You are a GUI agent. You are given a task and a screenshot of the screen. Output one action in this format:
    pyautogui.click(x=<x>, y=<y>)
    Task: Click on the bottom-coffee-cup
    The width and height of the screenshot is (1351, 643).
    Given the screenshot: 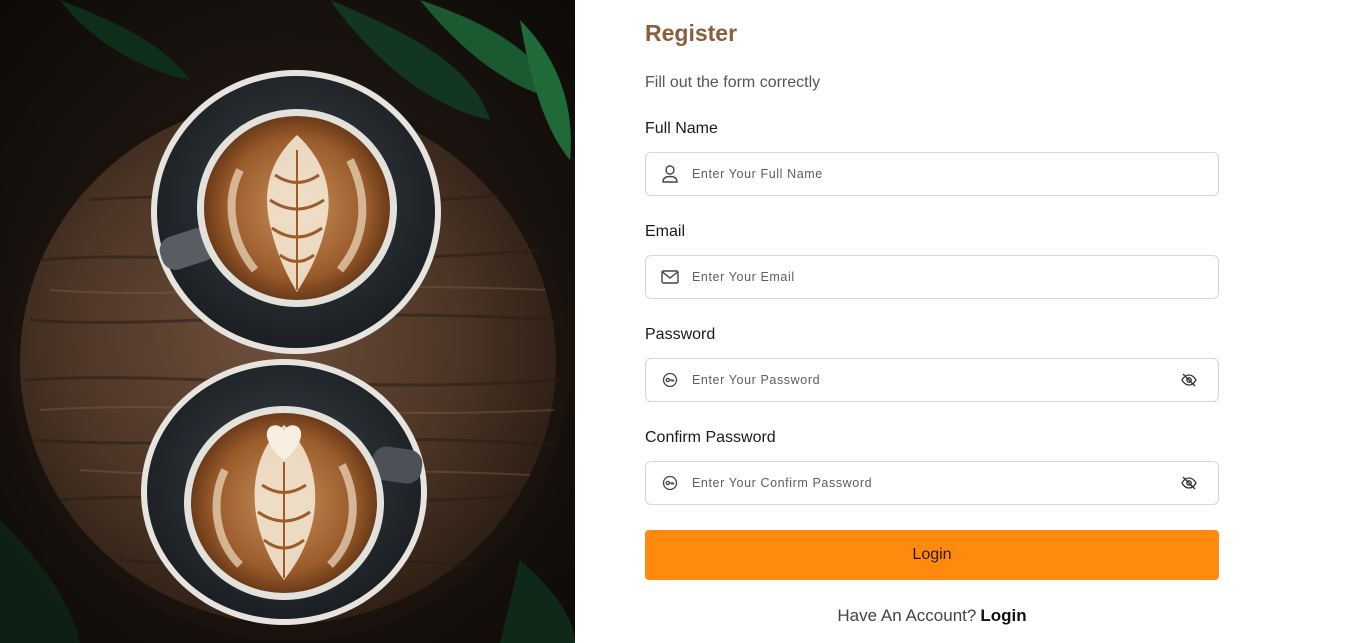 What is the action you would take?
    pyautogui.click(x=284, y=492)
    